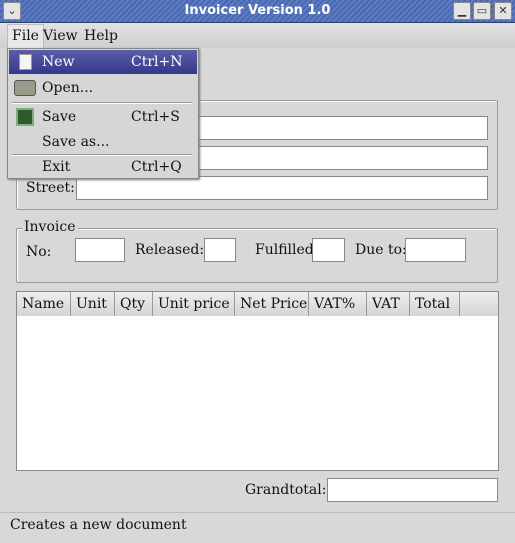 This screenshot has width=515, height=543. Describe the element at coordinates (412, 490) in the screenshot. I see `grandtotal-input` at that location.